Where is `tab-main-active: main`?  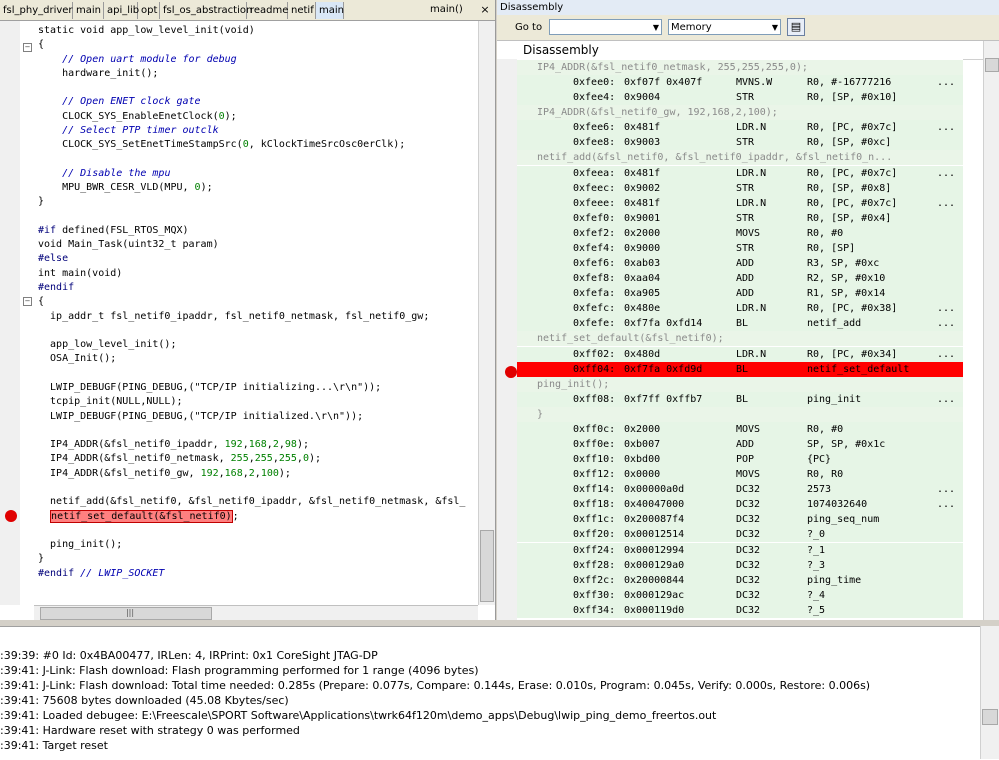
tab-main-active: main is located at coordinates (330, 10).